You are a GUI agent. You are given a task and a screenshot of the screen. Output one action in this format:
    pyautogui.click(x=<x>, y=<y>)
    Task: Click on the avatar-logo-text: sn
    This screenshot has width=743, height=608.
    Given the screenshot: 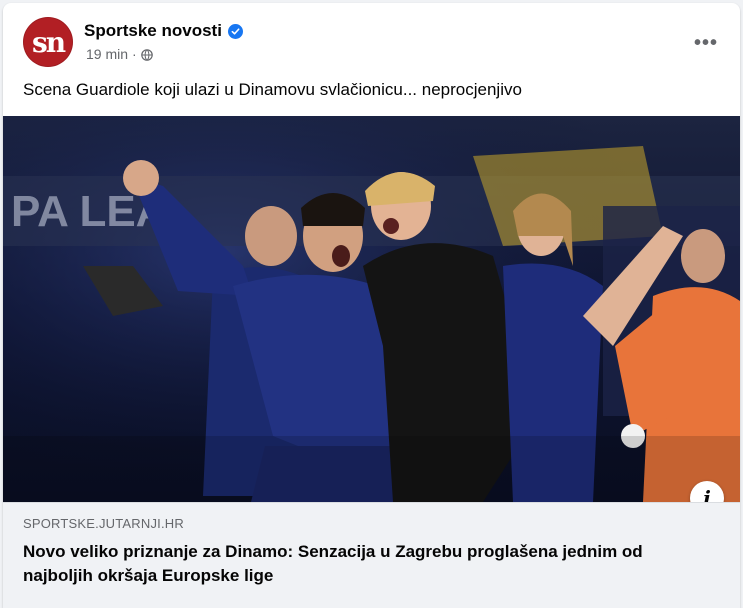 What is the action you would take?
    pyautogui.click(x=48, y=42)
    